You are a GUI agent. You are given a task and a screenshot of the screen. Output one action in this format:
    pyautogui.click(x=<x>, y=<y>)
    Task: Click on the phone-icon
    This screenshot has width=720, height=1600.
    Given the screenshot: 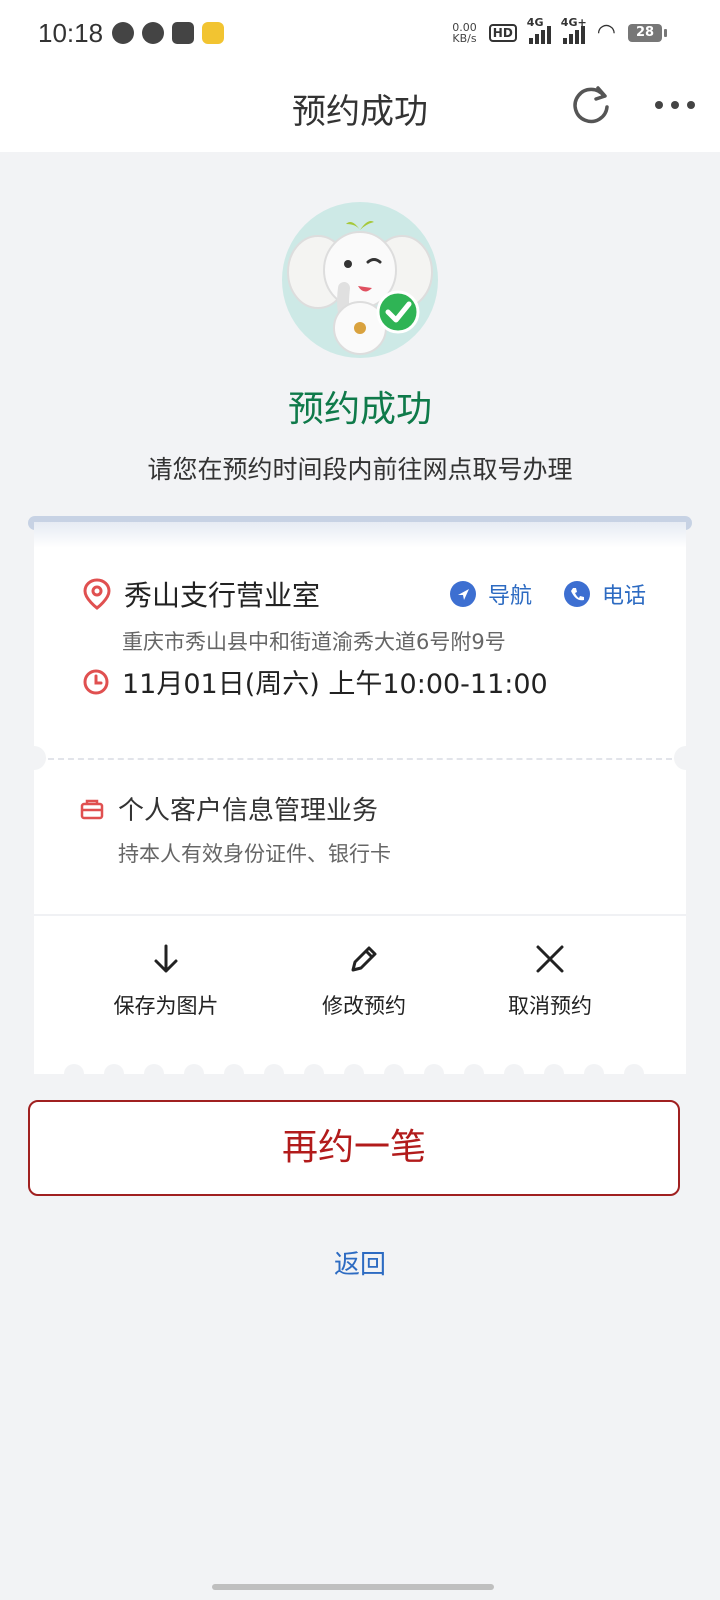 What is the action you would take?
    pyautogui.click(x=577, y=594)
    